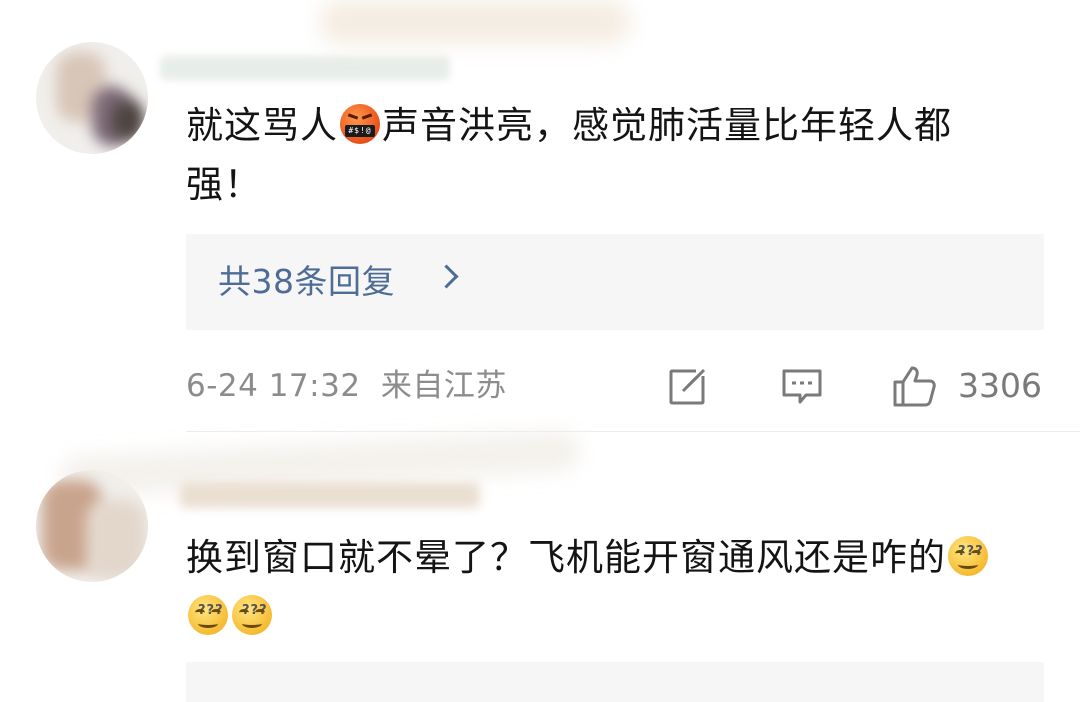 The width and height of the screenshot is (1080, 702). I want to click on thumbs-up-icon, so click(914, 386).